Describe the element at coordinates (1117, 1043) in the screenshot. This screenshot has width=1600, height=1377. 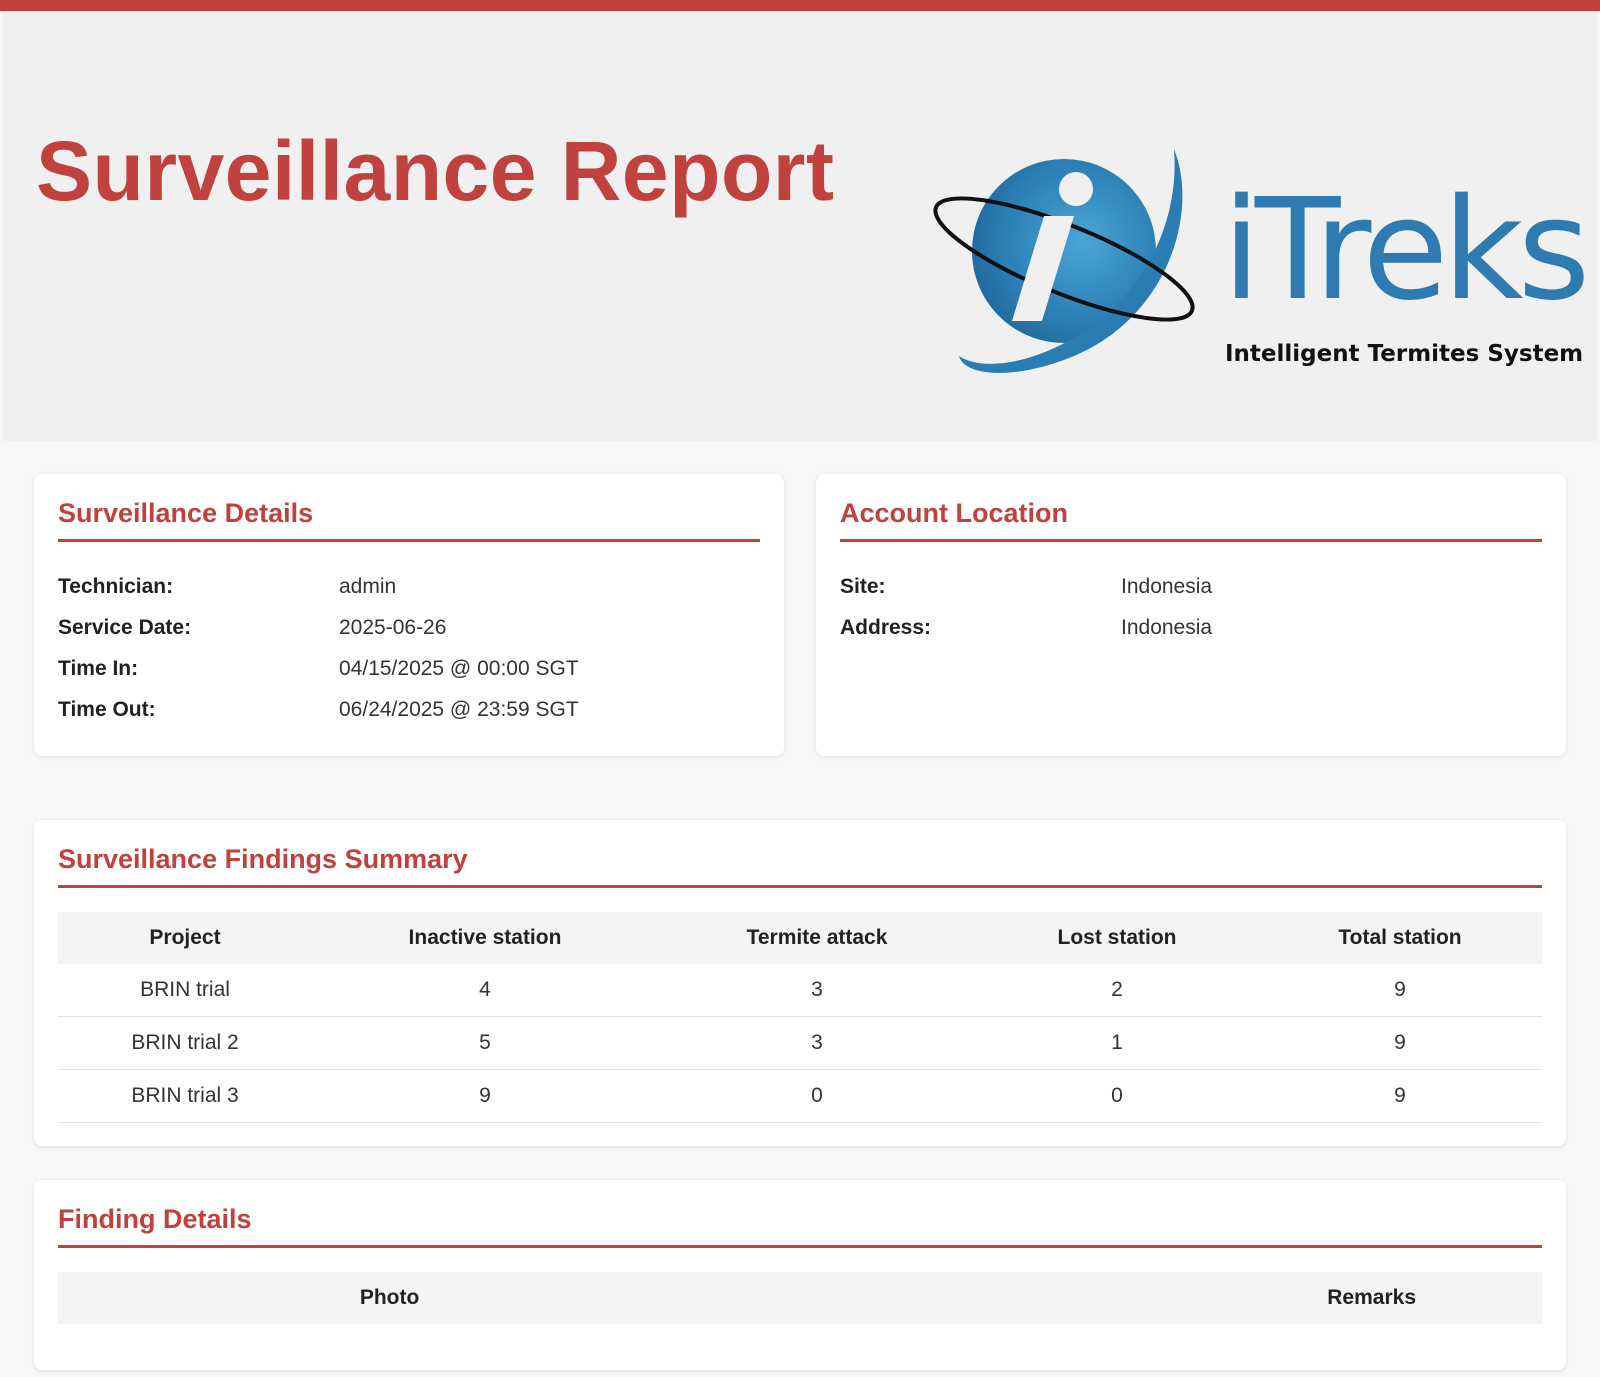
I see `table-cell: 1` at that location.